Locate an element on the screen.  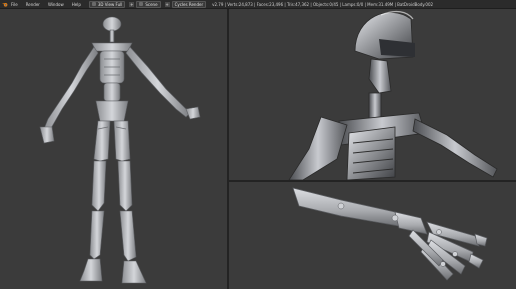
render-engine-value: Cycles Render is located at coordinates (189, 4).